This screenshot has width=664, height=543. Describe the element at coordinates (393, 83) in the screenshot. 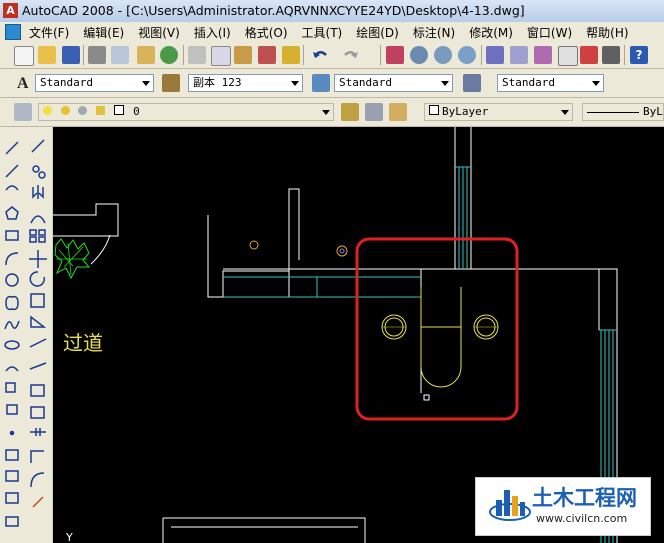

I see `table-style-select: Standard` at that location.